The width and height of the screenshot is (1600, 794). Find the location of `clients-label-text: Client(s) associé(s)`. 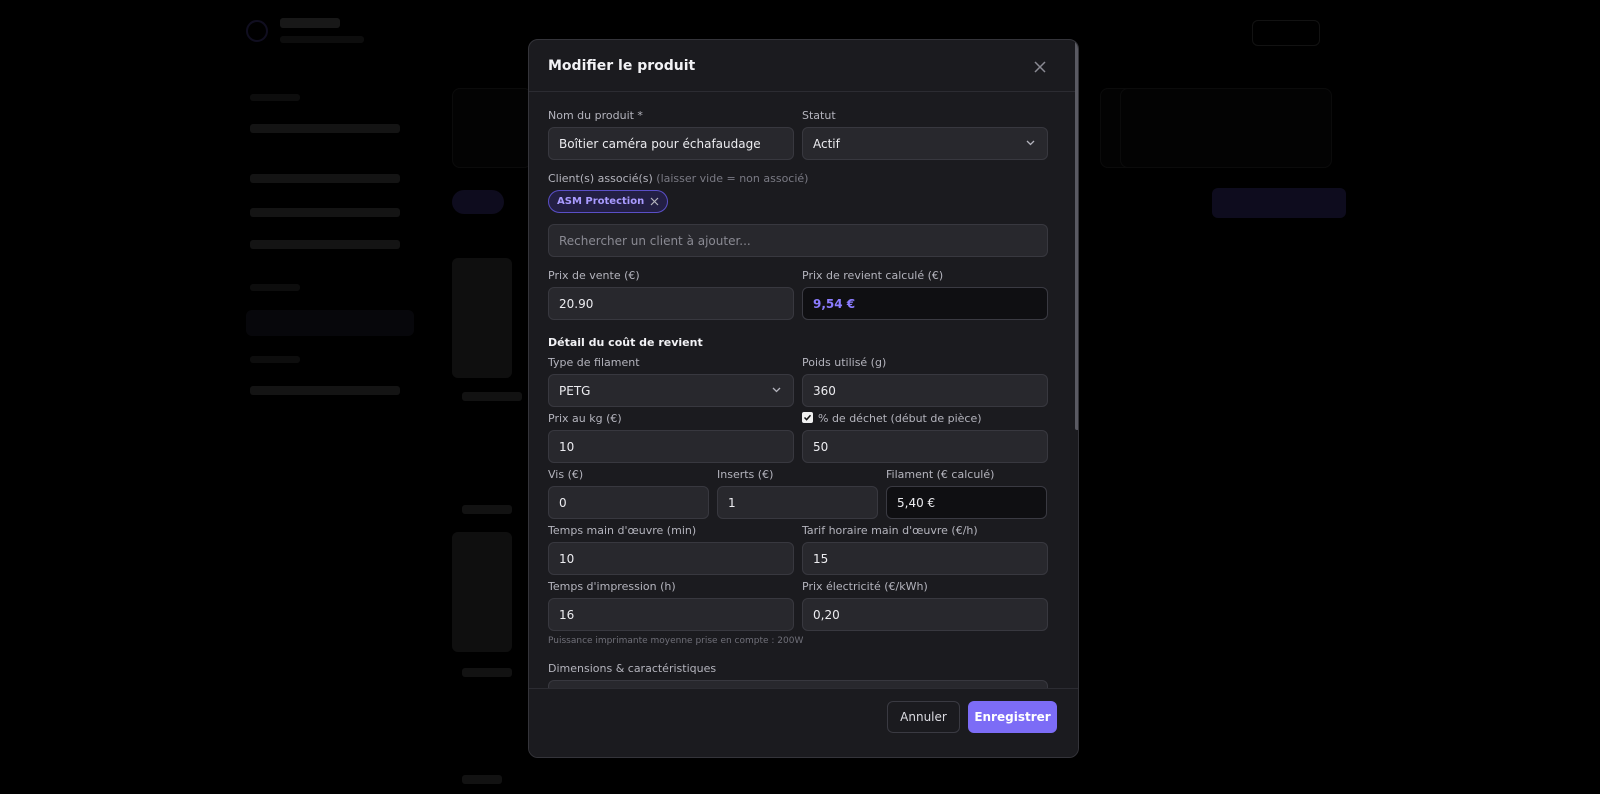

clients-label-text: Client(s) associé(s) is located at coordinates (600, 178).